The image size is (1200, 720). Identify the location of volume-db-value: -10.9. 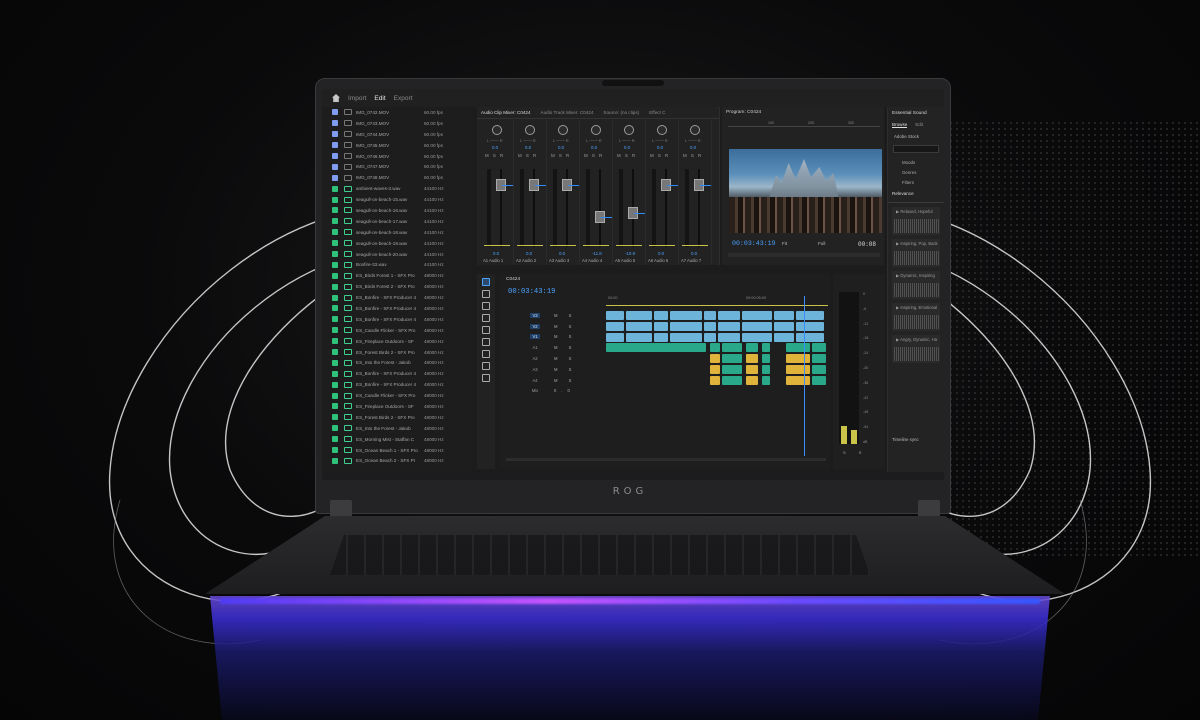
(630, 253).